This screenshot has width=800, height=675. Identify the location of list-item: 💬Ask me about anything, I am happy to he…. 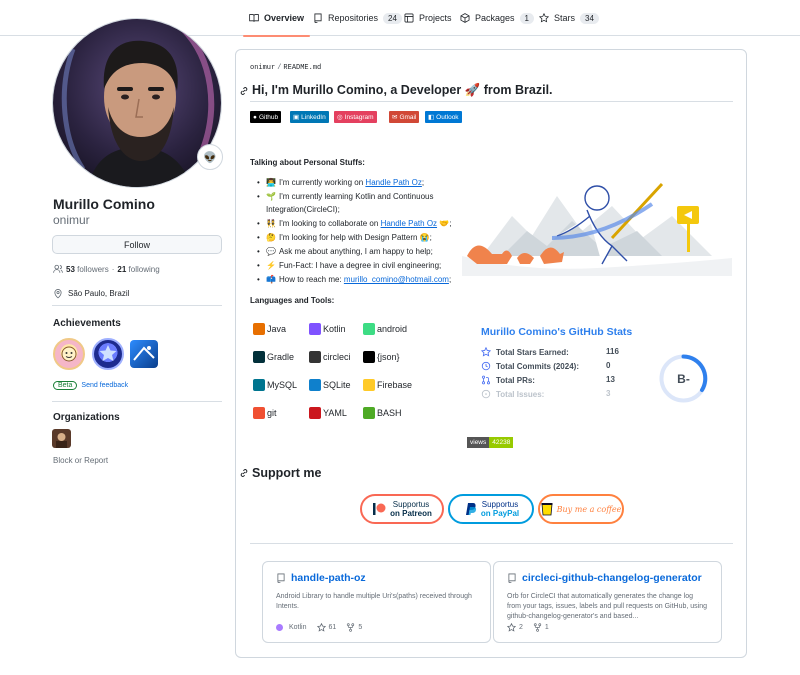
(362, 251).